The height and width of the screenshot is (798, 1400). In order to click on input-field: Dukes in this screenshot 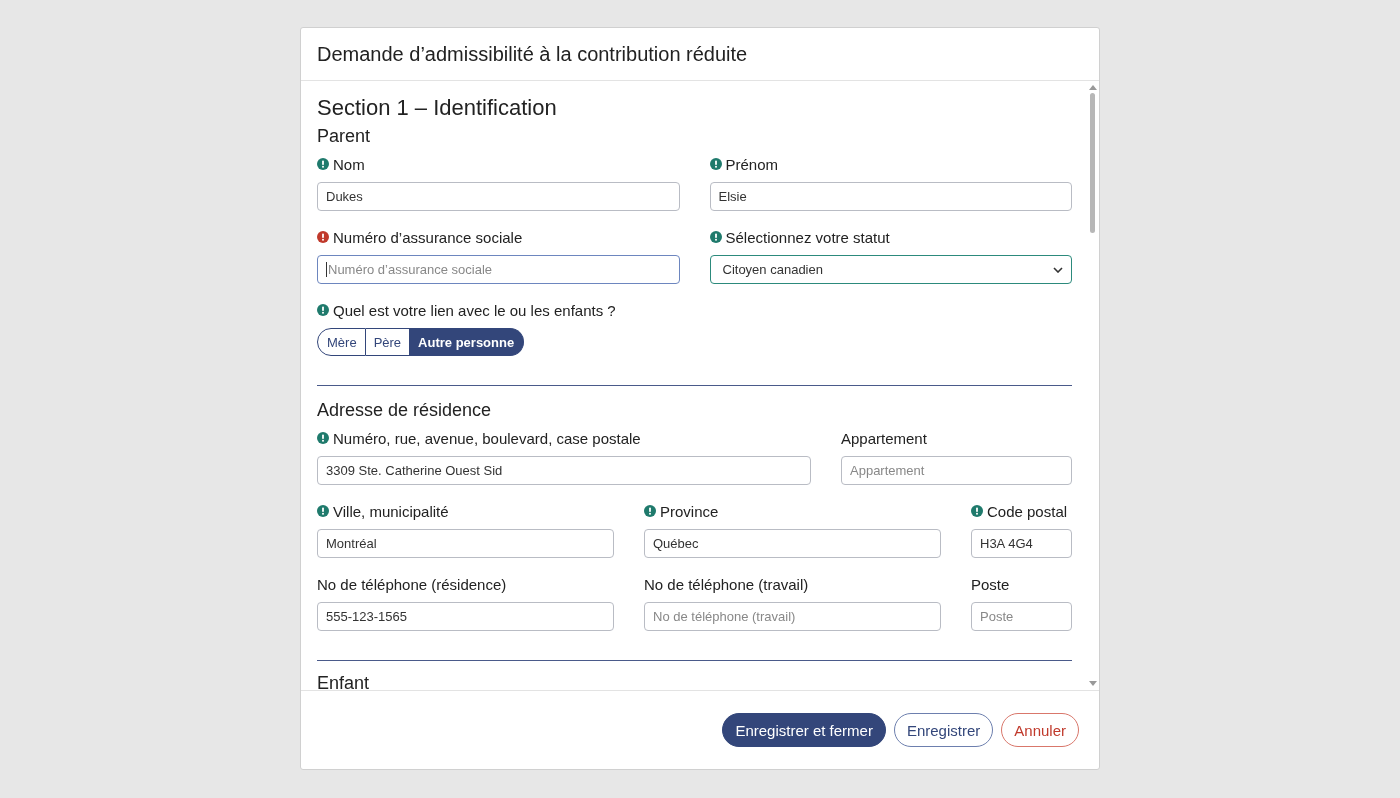, I will do `click(498, 196)`.